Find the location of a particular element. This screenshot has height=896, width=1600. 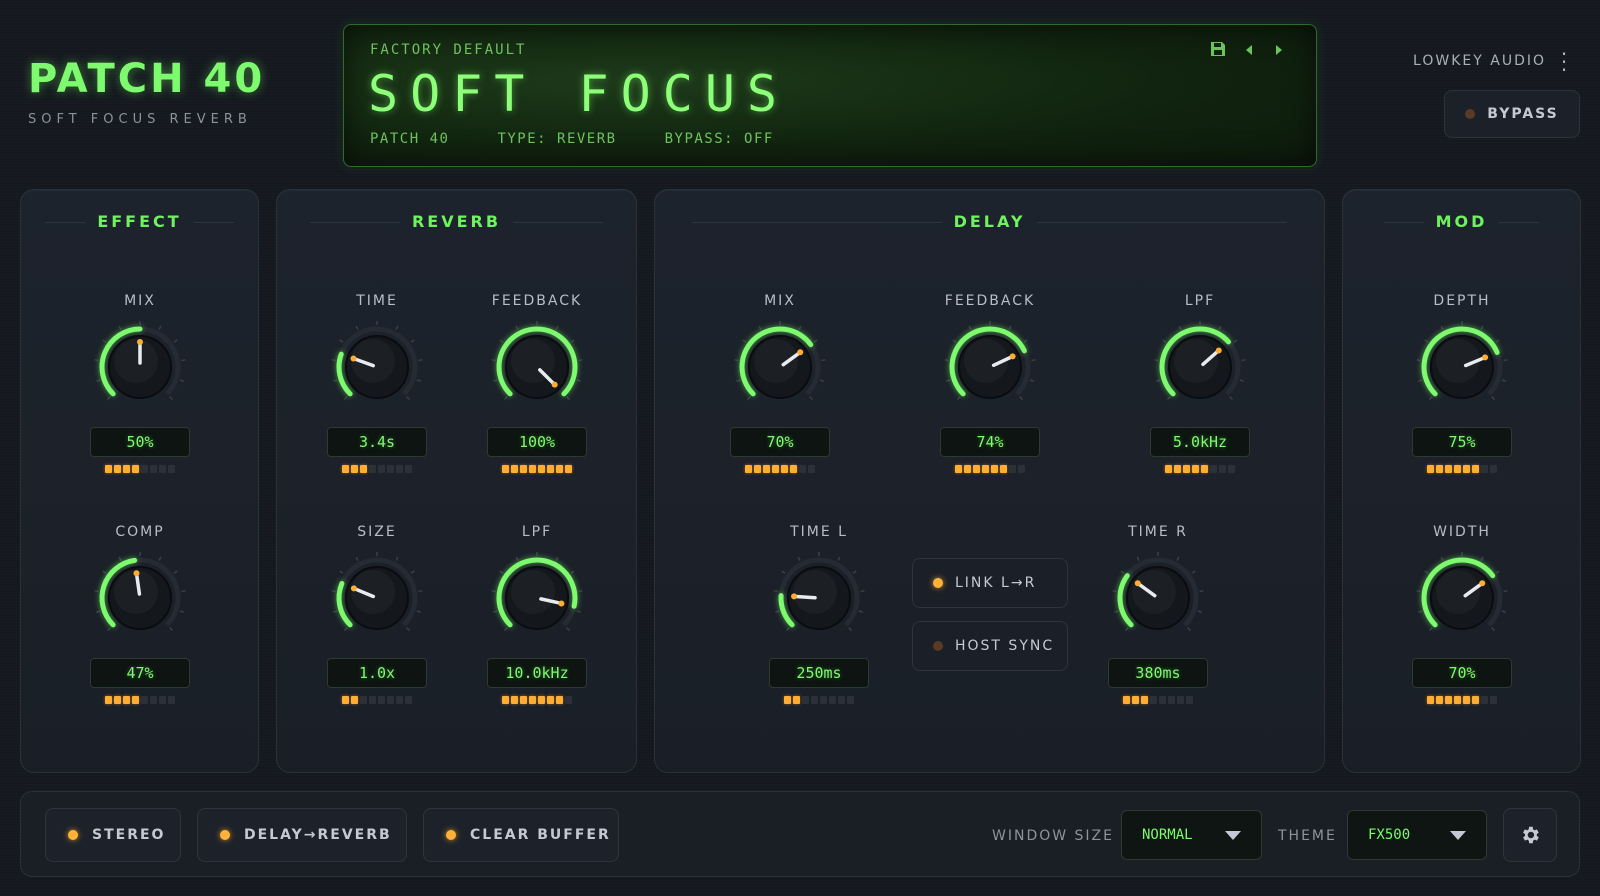

panel-title-reverb: REVERB is located at coordinates (456, 221).